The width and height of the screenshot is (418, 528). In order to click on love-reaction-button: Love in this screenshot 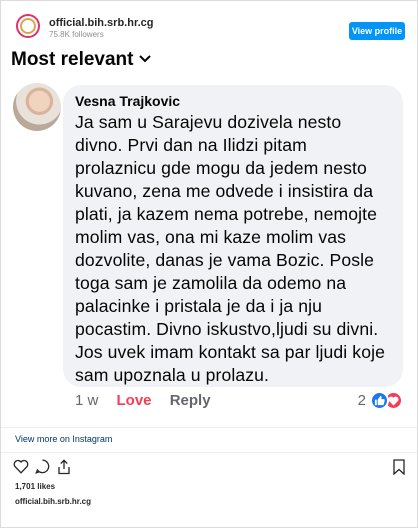, I will do `click(134, 400)`.